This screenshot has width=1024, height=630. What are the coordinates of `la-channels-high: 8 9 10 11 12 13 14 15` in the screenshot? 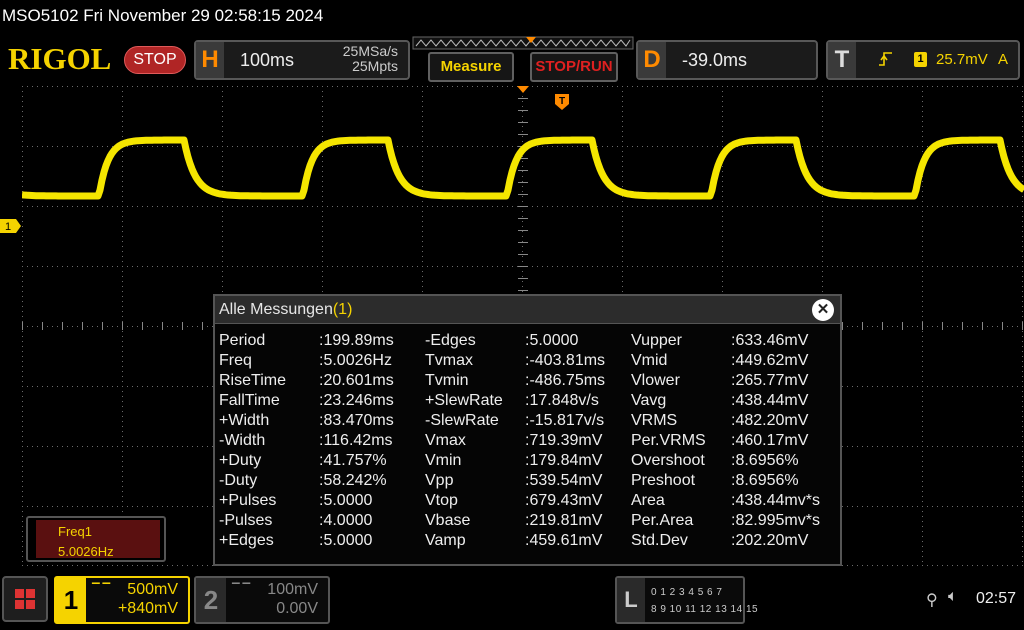 It's located at (705, 609).